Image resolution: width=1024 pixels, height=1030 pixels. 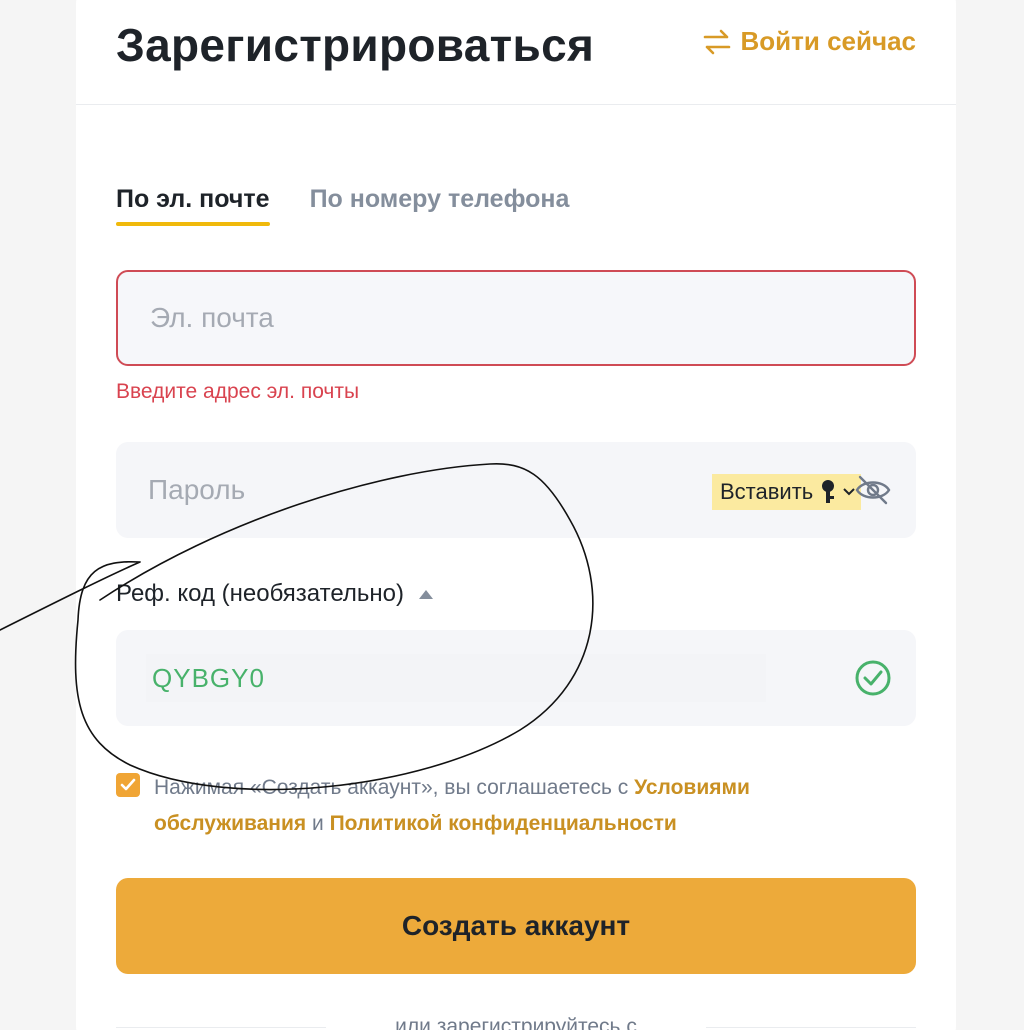 What do you see at coordinates (828, 491) in the screenshot?
I see `key-icon` at bounding box center [828, 491].